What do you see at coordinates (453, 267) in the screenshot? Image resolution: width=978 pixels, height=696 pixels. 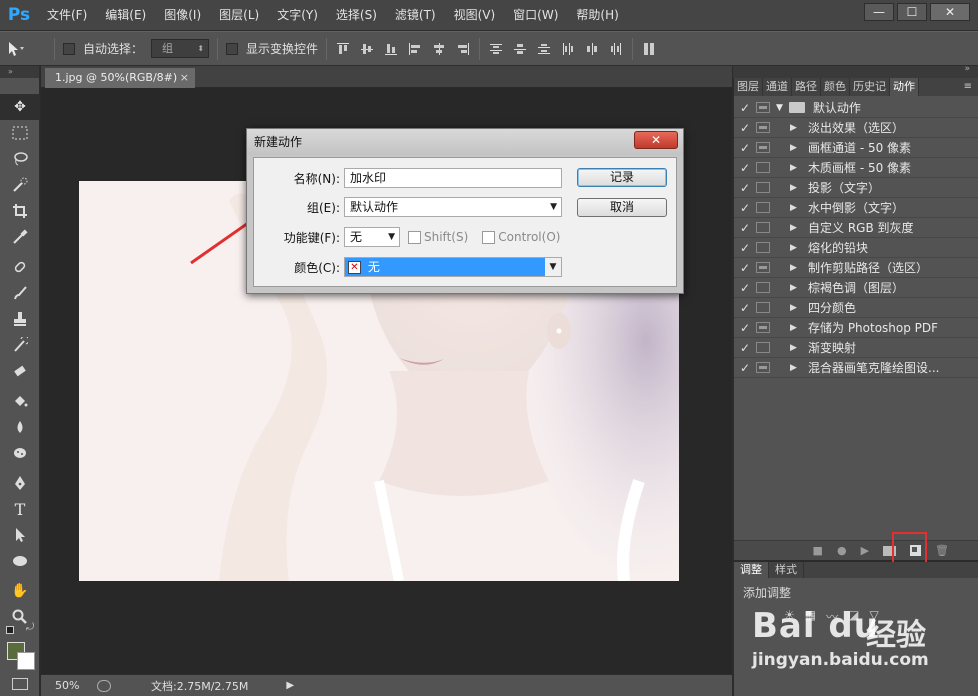 I see `color-select: ✕ 无 ▼` at bounding box center [453, 267].